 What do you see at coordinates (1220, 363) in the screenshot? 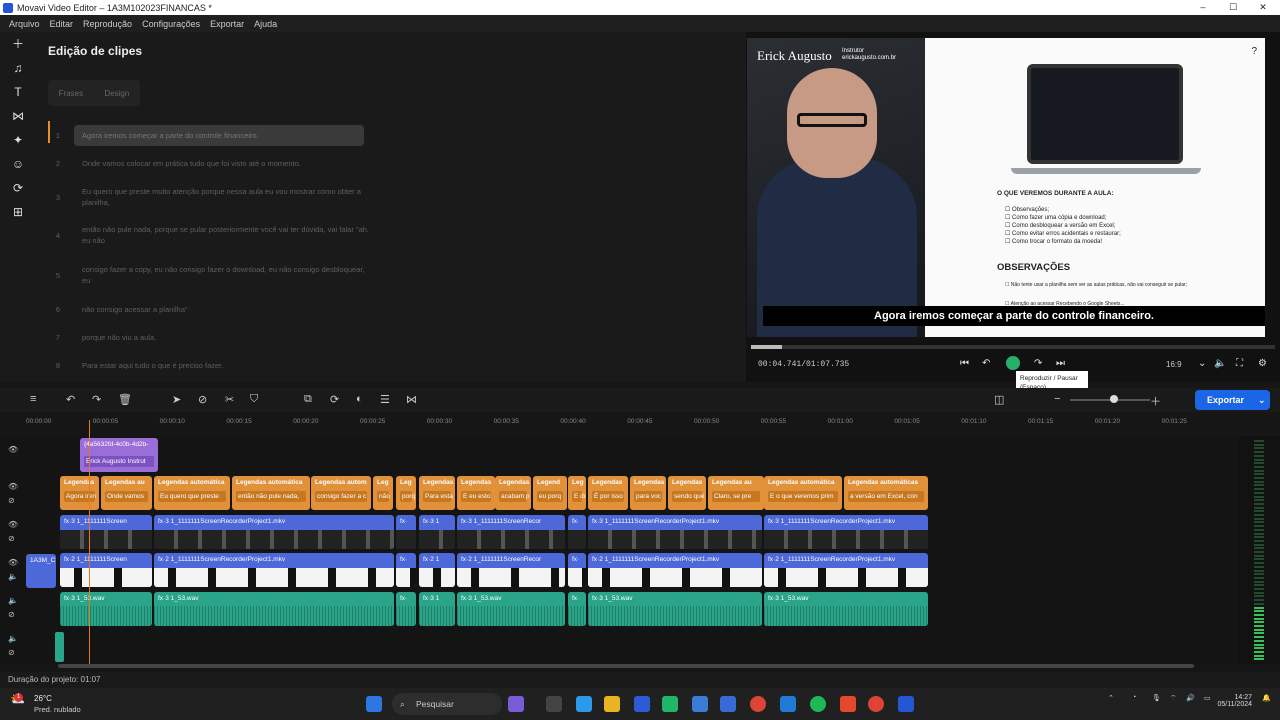
I see `volume-icon: 🔈` at bounding box center [1220, 363].